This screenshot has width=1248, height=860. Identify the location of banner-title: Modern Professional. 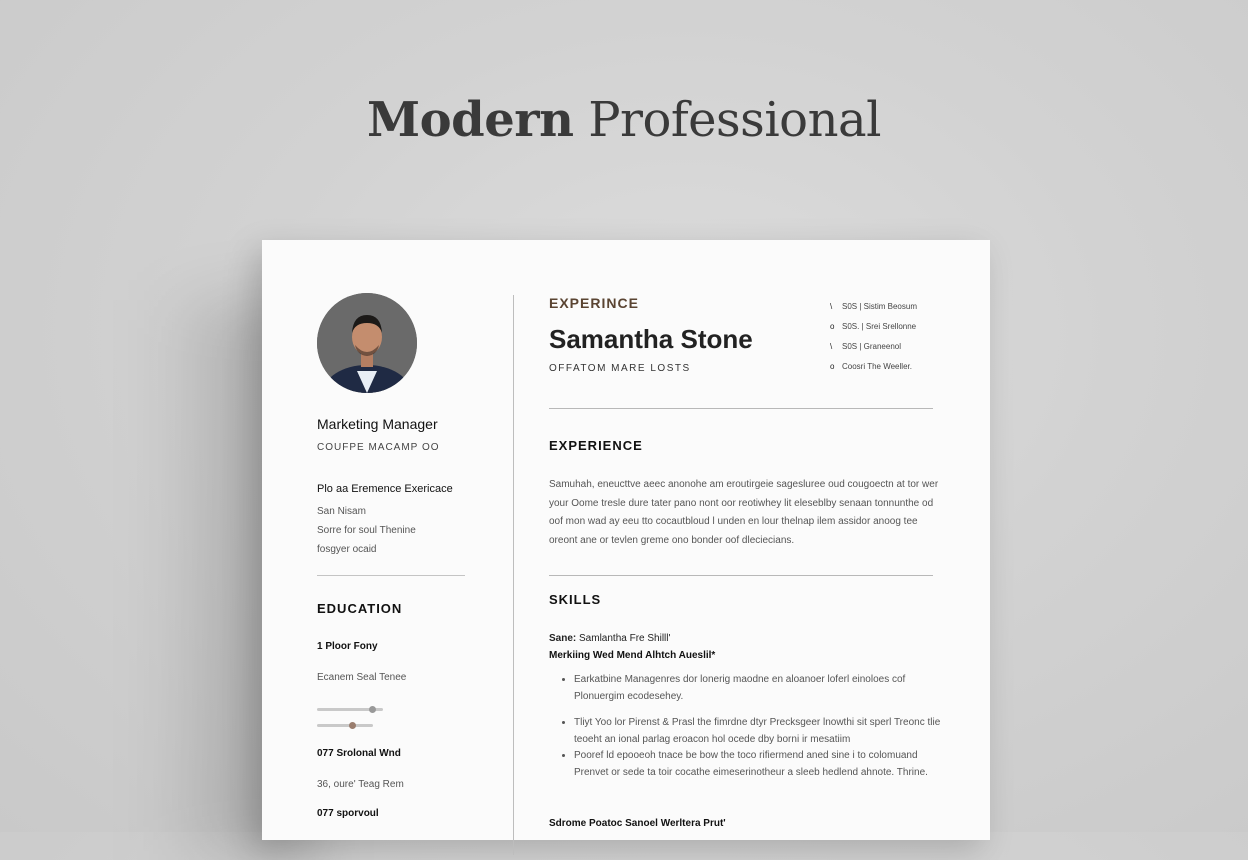
(624, 120).